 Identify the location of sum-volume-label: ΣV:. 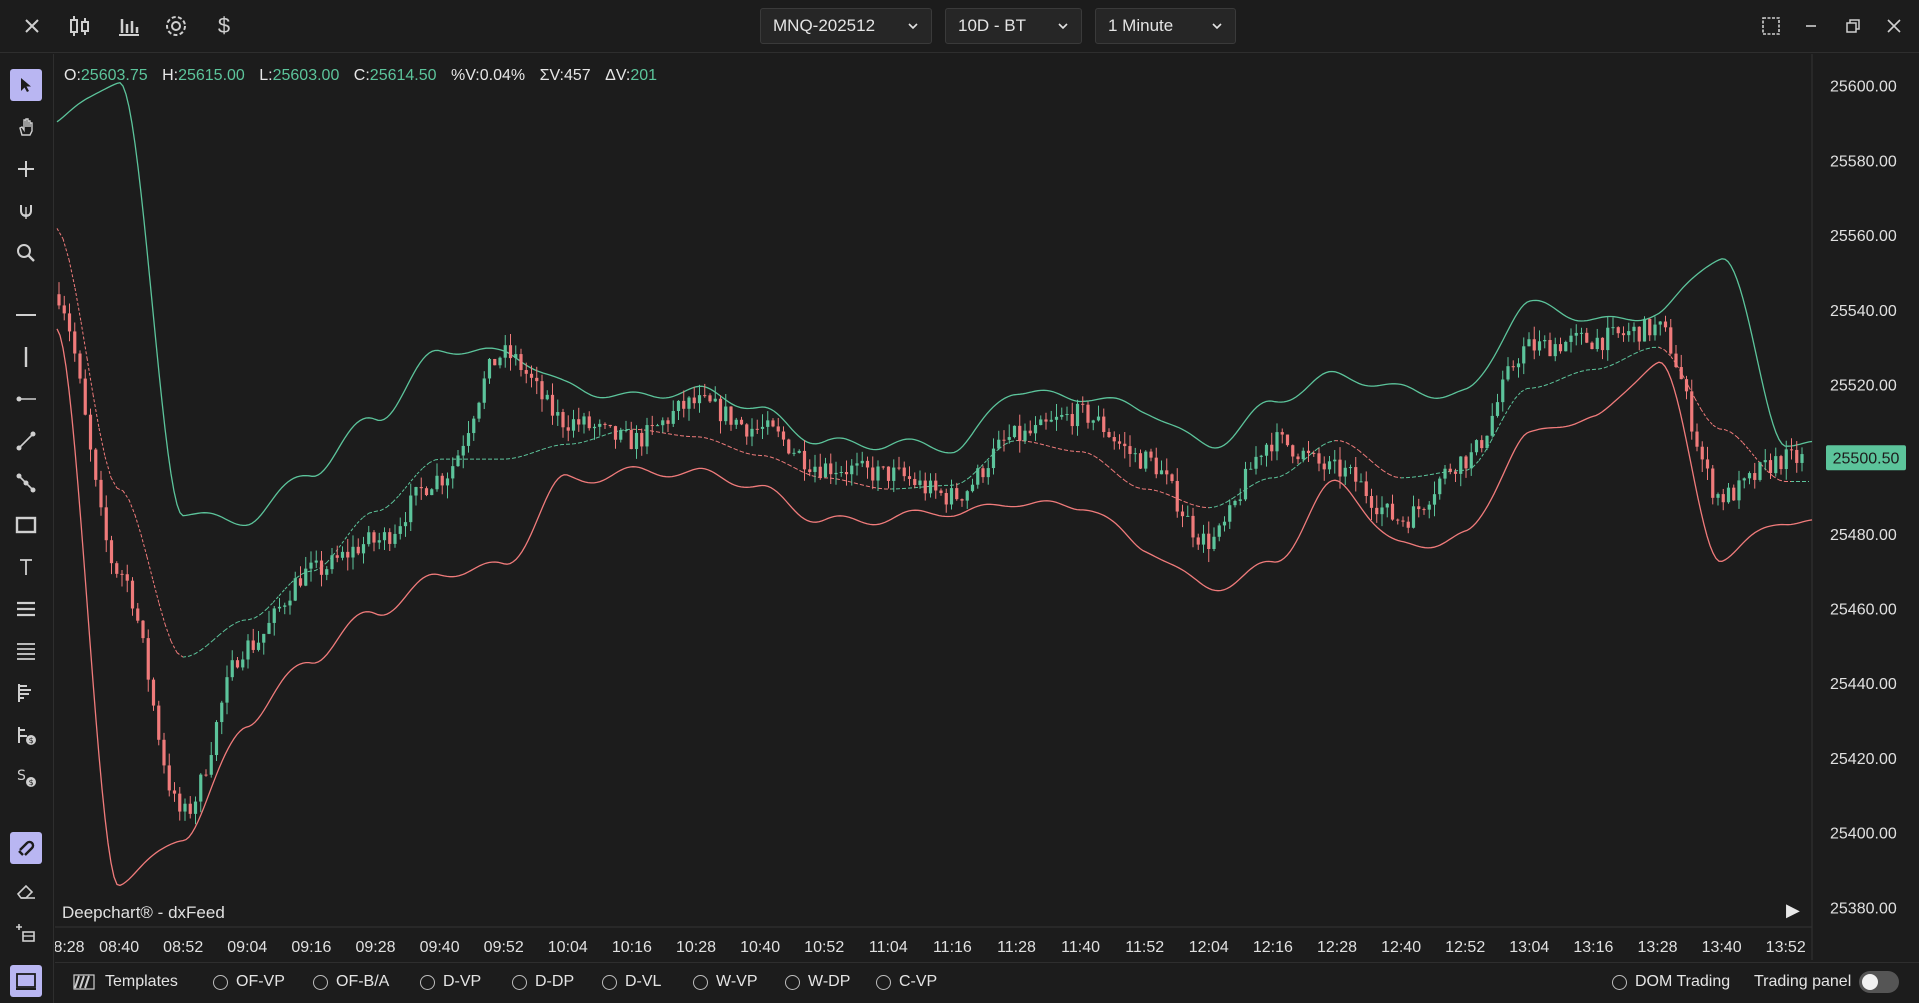
(551, 75).